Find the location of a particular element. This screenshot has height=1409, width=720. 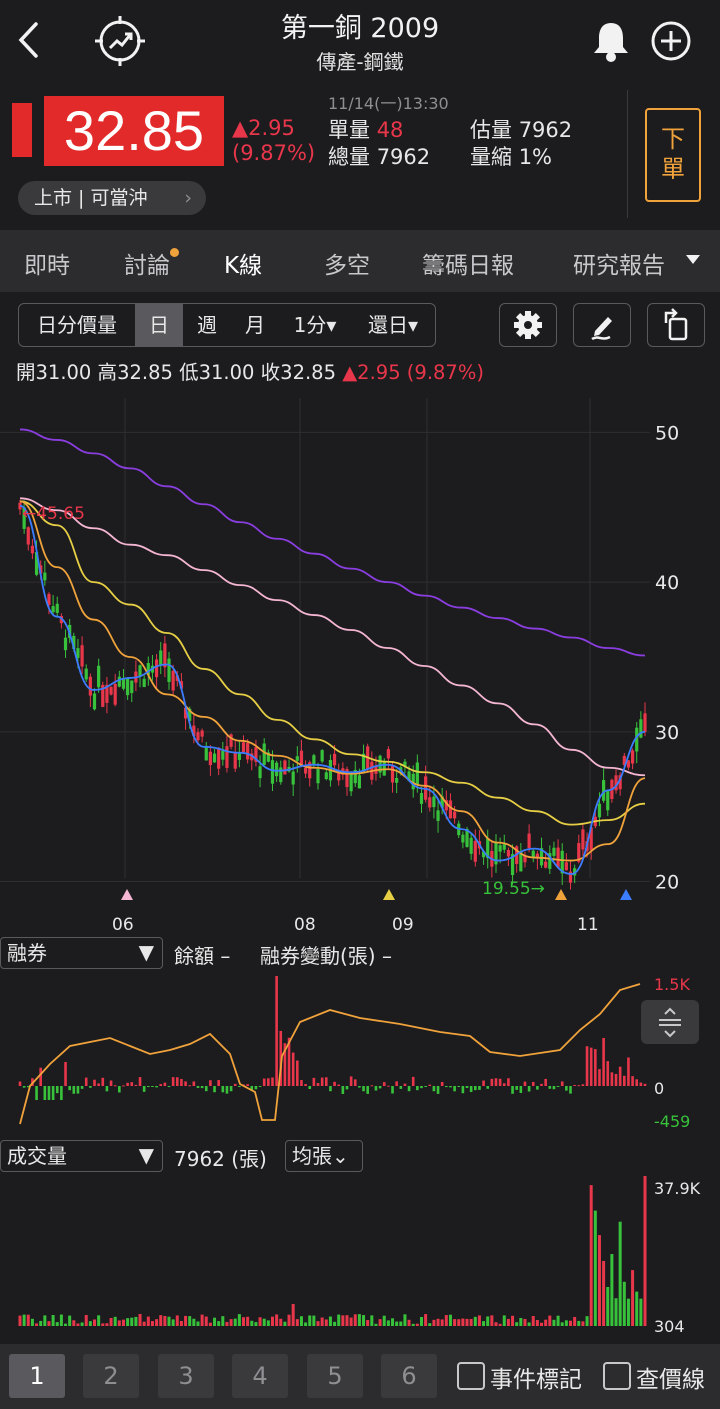

rotate-button is located at coordinates (676, 325).